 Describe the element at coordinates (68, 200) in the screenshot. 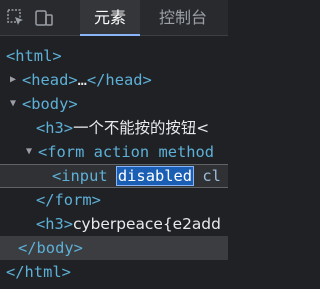

I see `tag-form-close: </form>` at that location.